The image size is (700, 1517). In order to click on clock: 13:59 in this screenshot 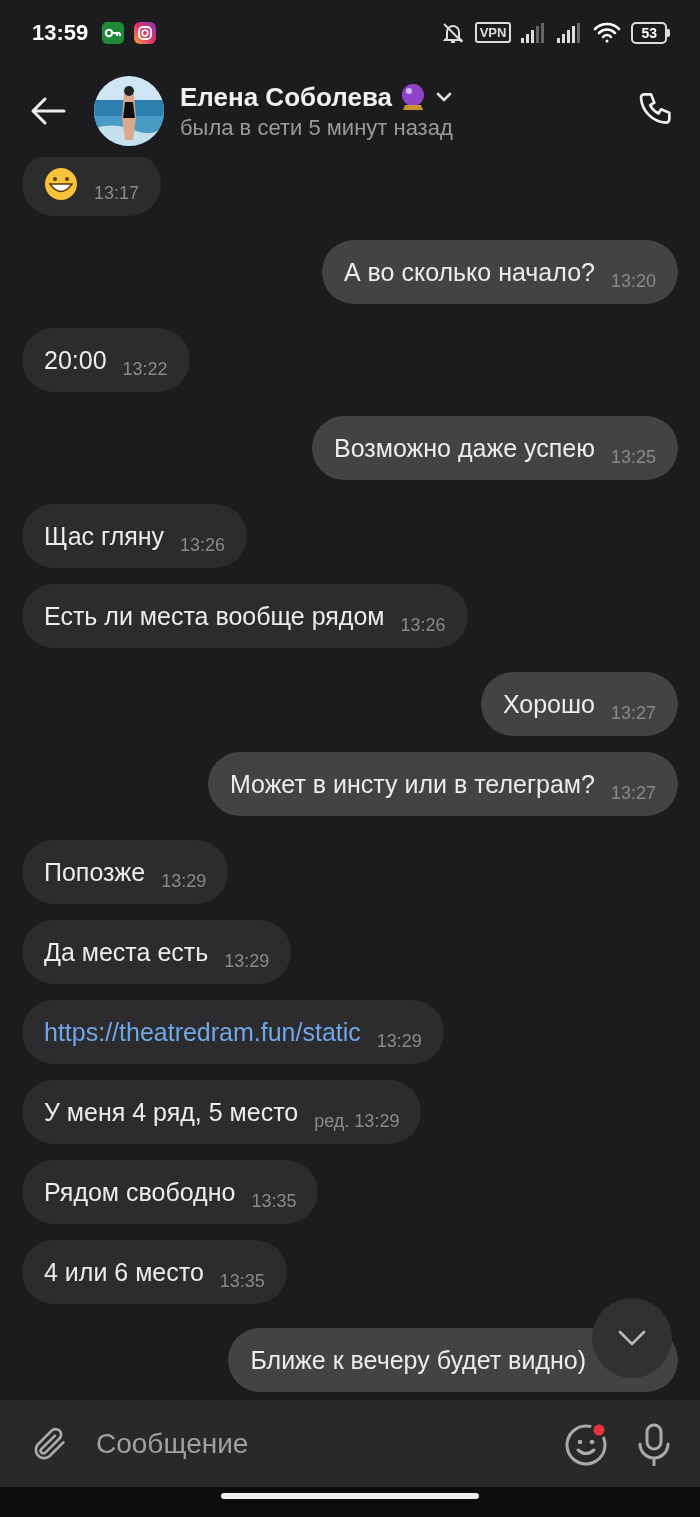, I will do `click(60, 32)`.